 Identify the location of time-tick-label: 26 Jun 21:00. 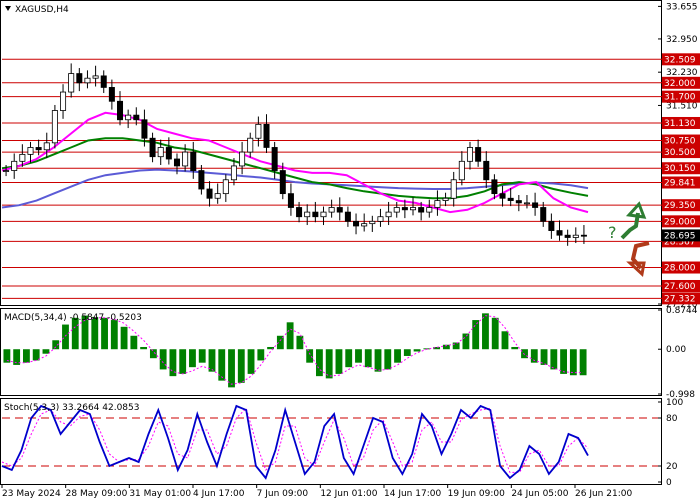
(603, 494).